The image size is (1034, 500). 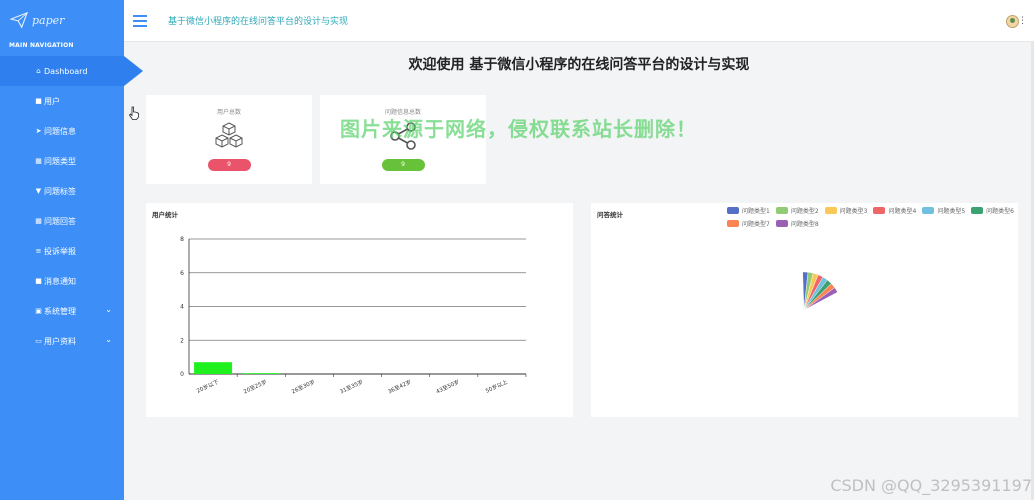 I want to click on cubes-icon, so click(x=229, y=135).